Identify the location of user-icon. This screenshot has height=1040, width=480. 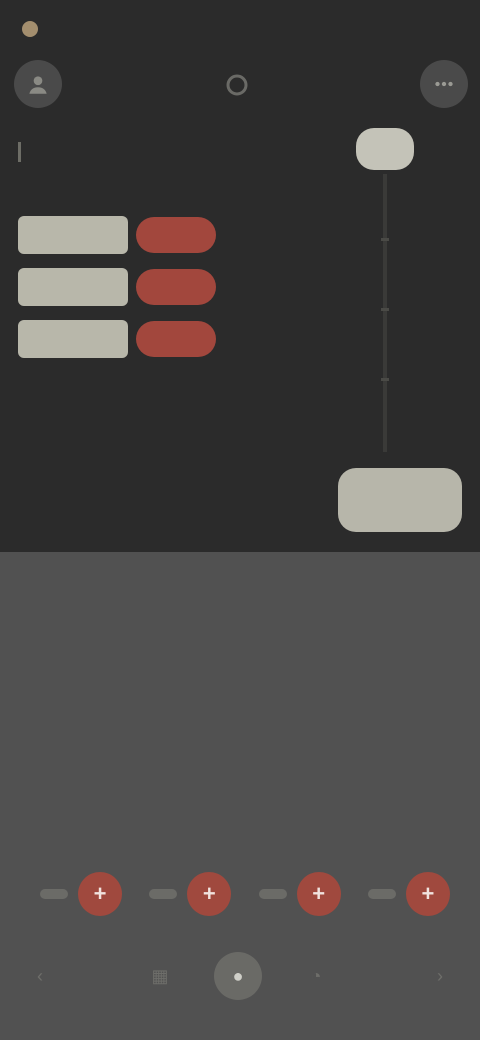
(38, 85).